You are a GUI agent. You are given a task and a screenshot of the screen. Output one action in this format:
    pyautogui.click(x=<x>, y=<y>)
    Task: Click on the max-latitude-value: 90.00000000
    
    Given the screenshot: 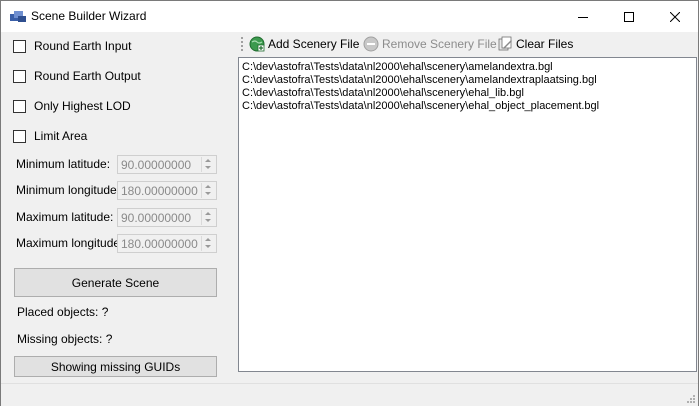 What is the action you would take?
    pyautogui.click(x=156, y=218)
    